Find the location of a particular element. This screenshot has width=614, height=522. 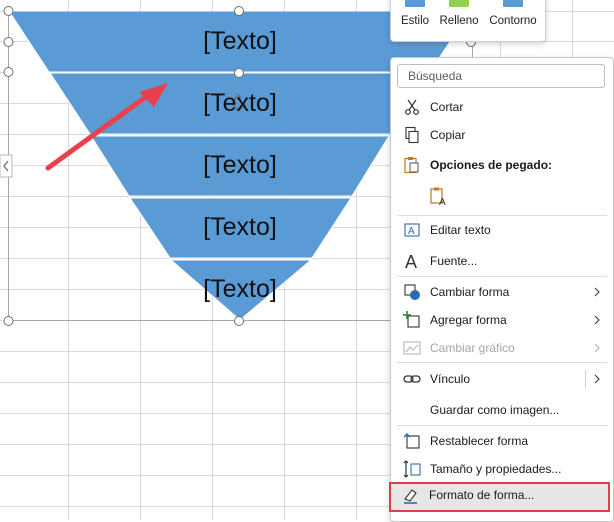

link-icon is located at coordinates (412, 379).